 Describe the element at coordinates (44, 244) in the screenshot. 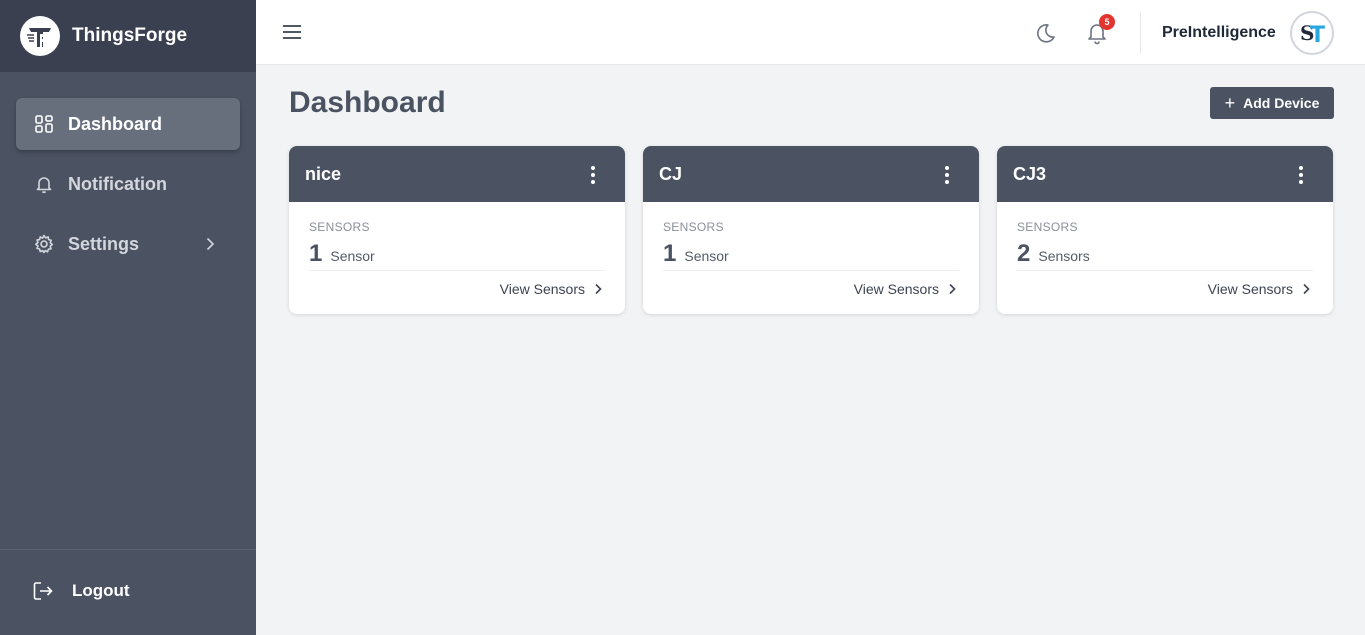

I see `gear-icon` at that location.